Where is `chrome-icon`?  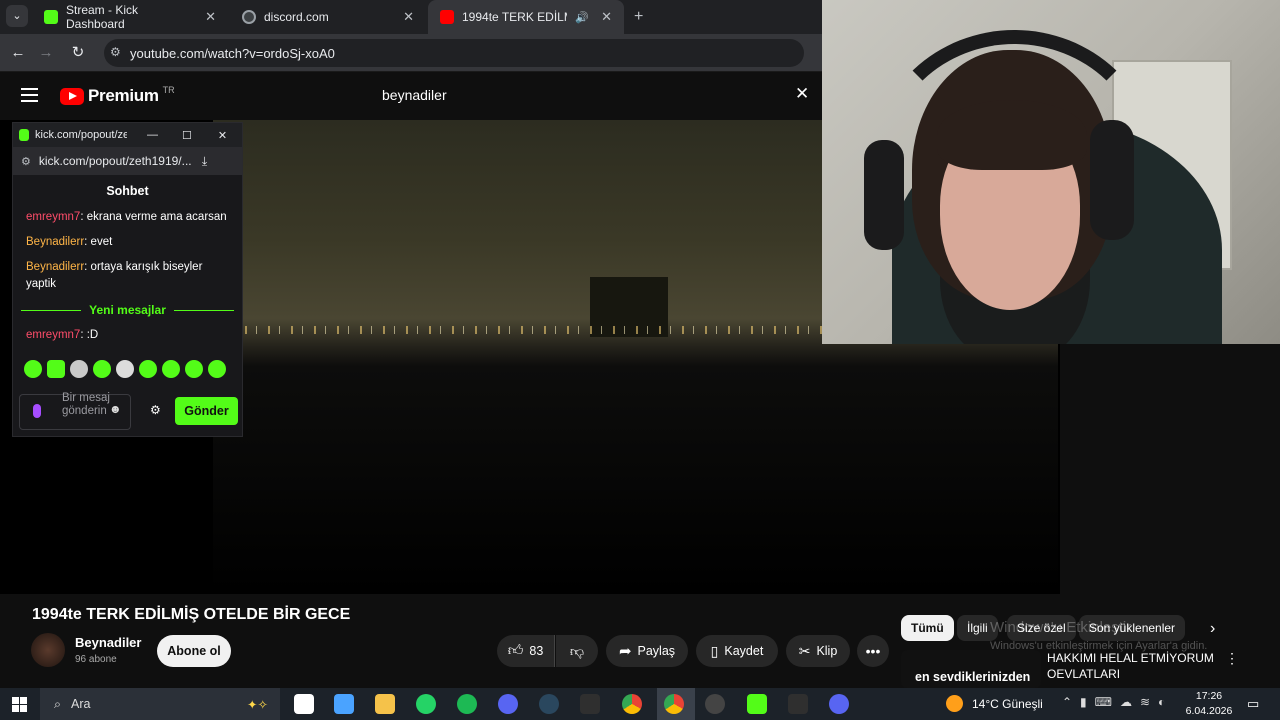
chrome-icon is located at coordinates (632, 704).